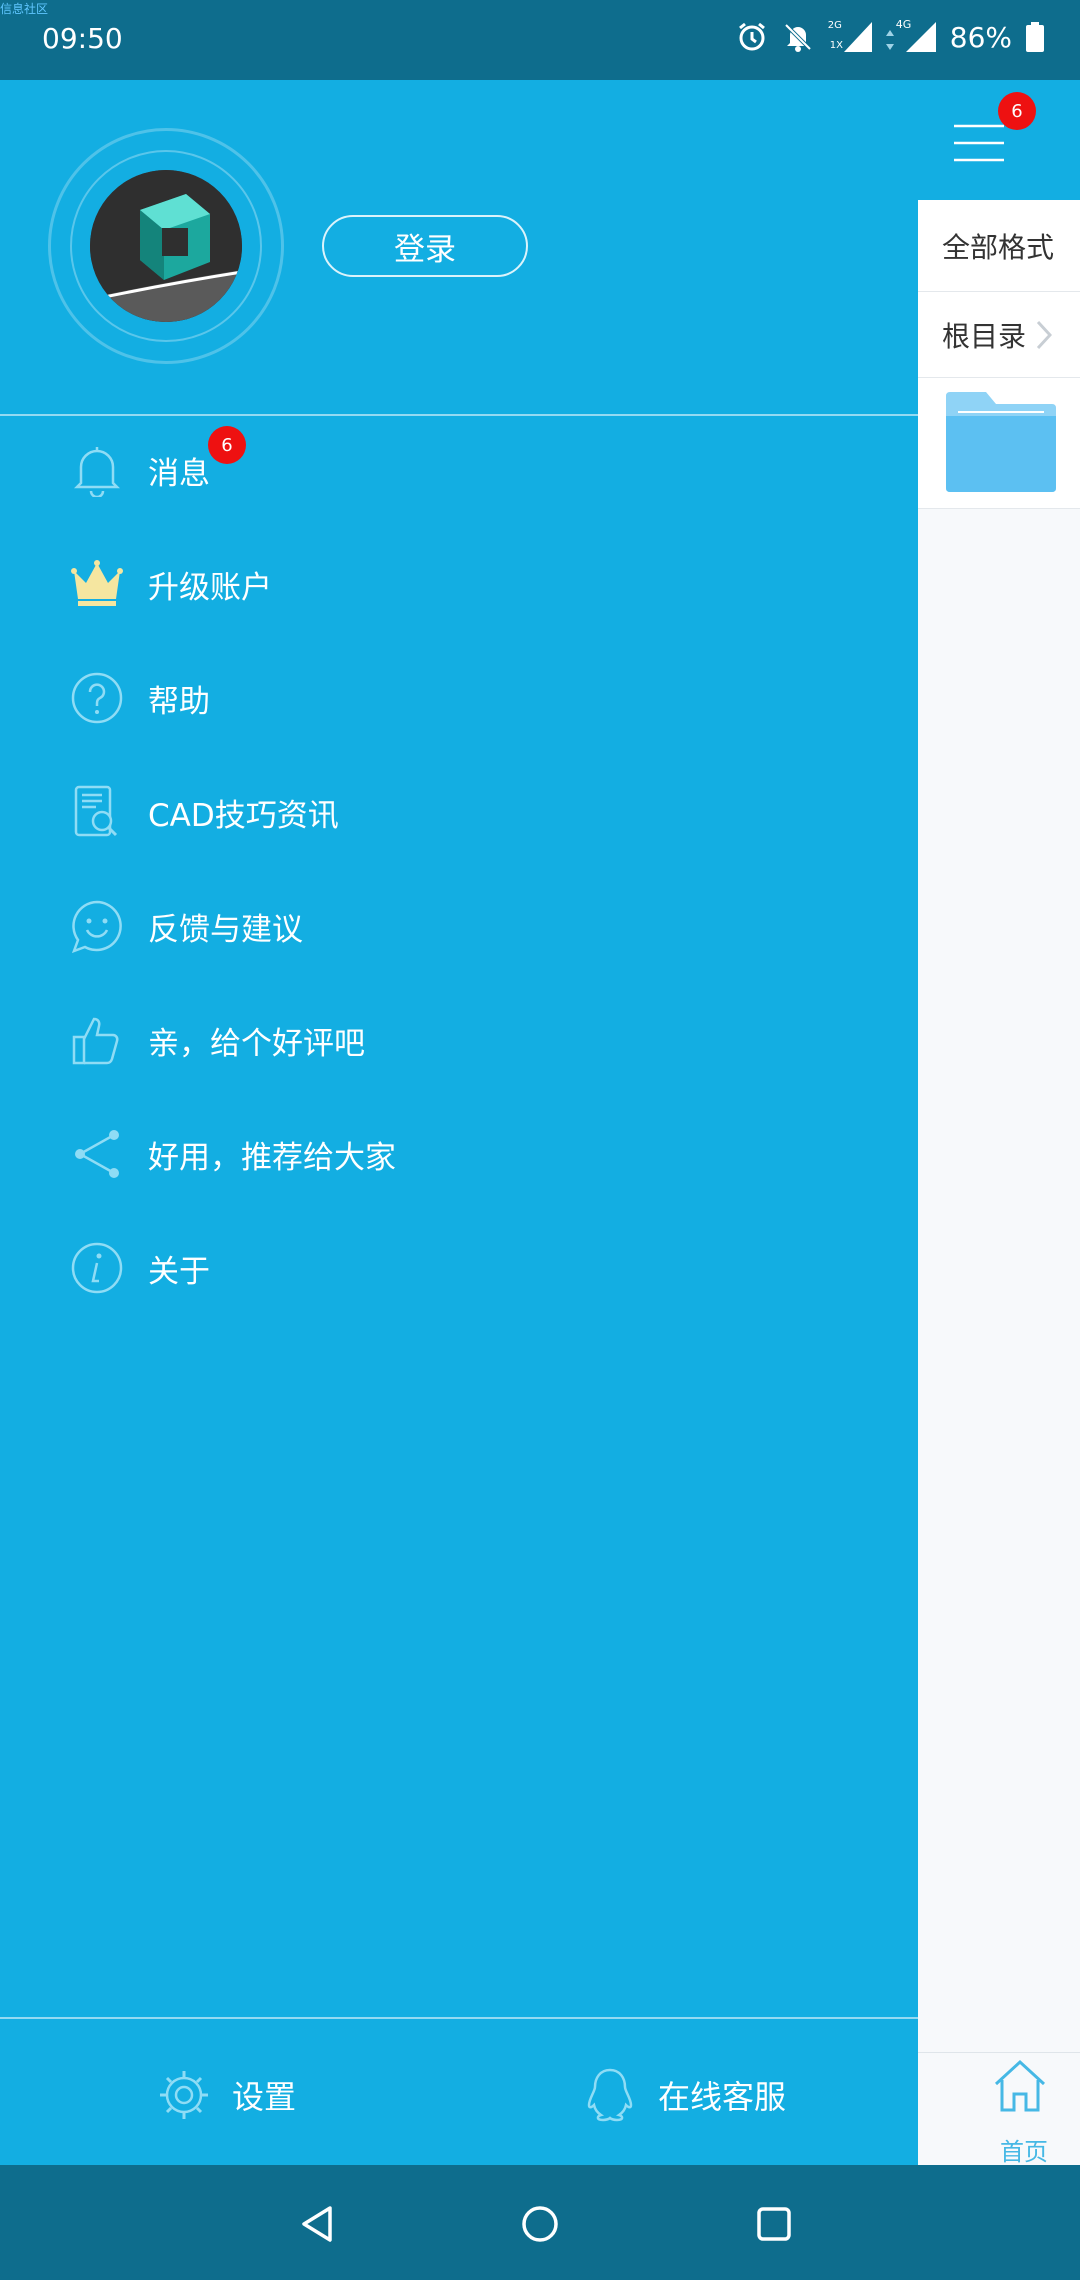 The image size is (1080, 2280). What do you see at coordinates (272, 1157) in the screenshot?
I see `menu-item-label: 好用，推荐给大家` at bounding box center [272, 1157].